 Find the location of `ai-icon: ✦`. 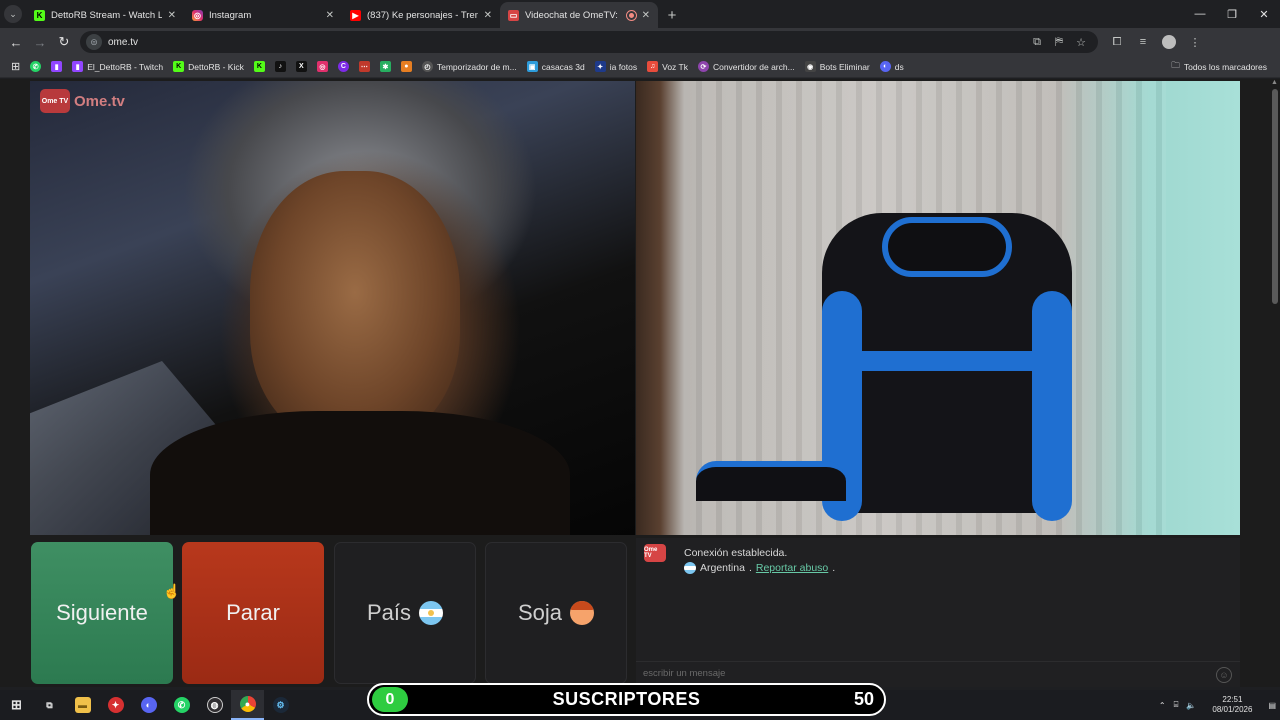

ai-icon: ✦ is located at coordinates (600, 66).